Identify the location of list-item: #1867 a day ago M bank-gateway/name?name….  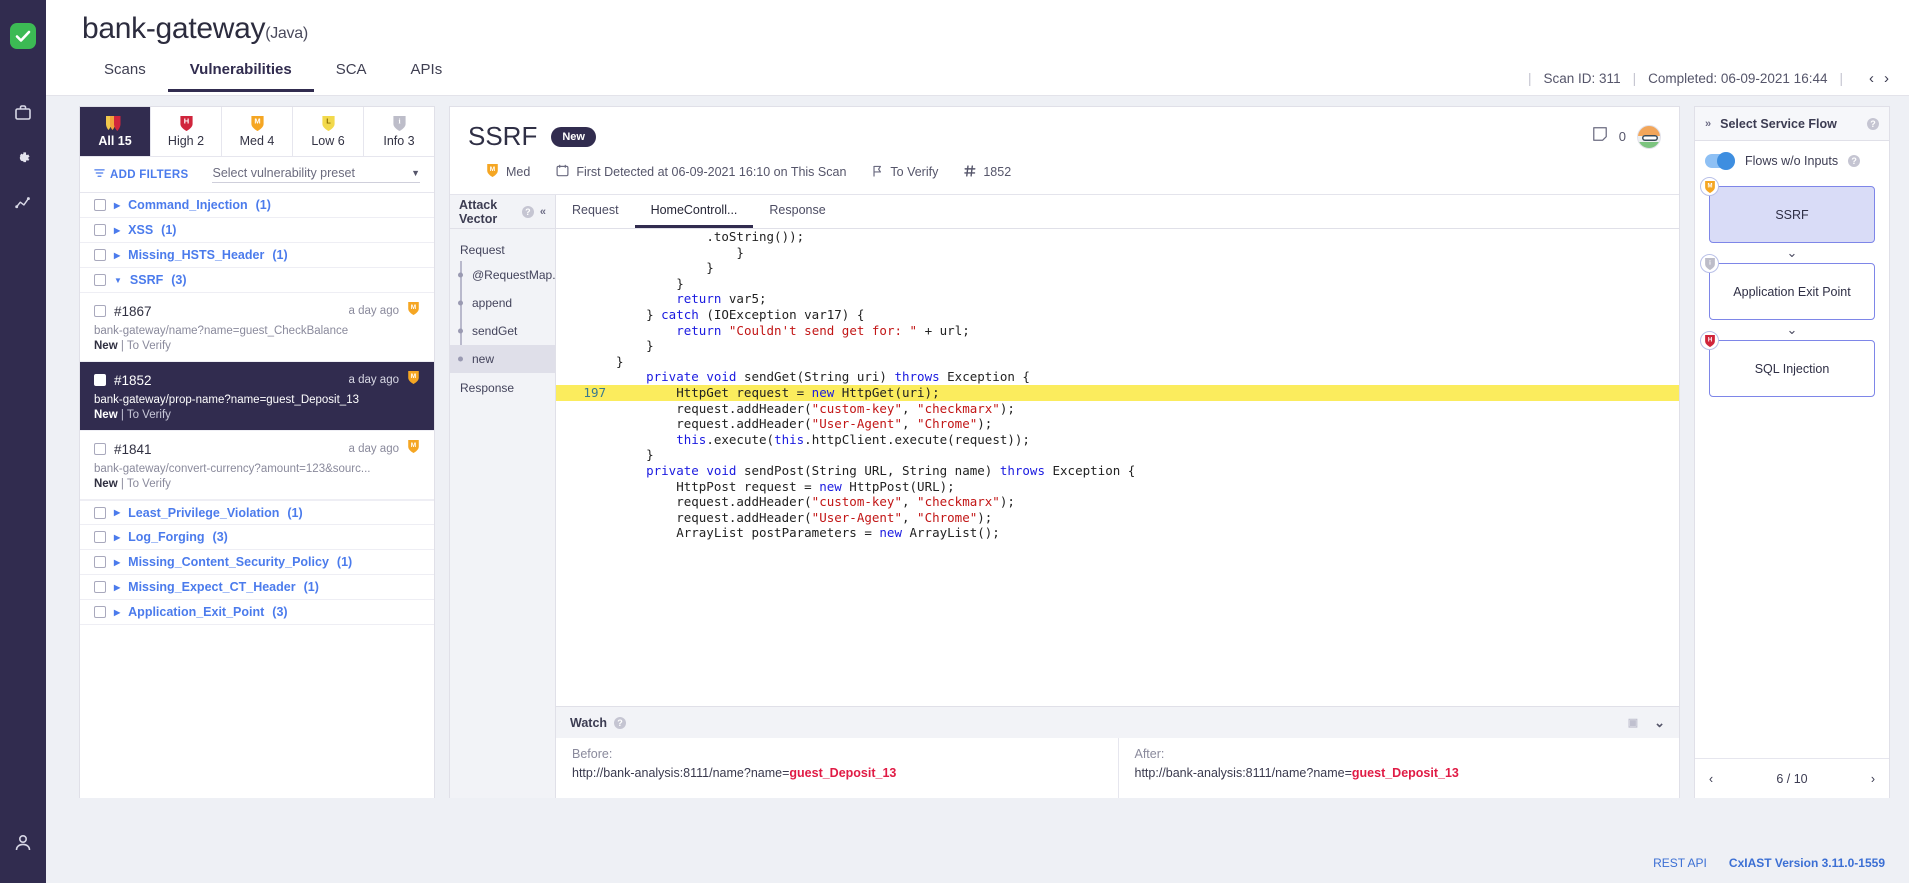
(257, 327).